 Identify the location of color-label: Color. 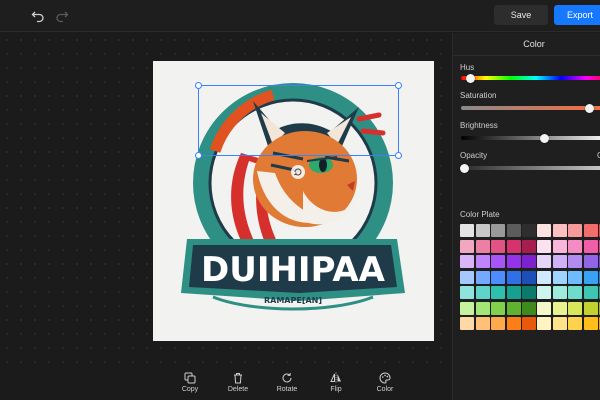
(385, 389).